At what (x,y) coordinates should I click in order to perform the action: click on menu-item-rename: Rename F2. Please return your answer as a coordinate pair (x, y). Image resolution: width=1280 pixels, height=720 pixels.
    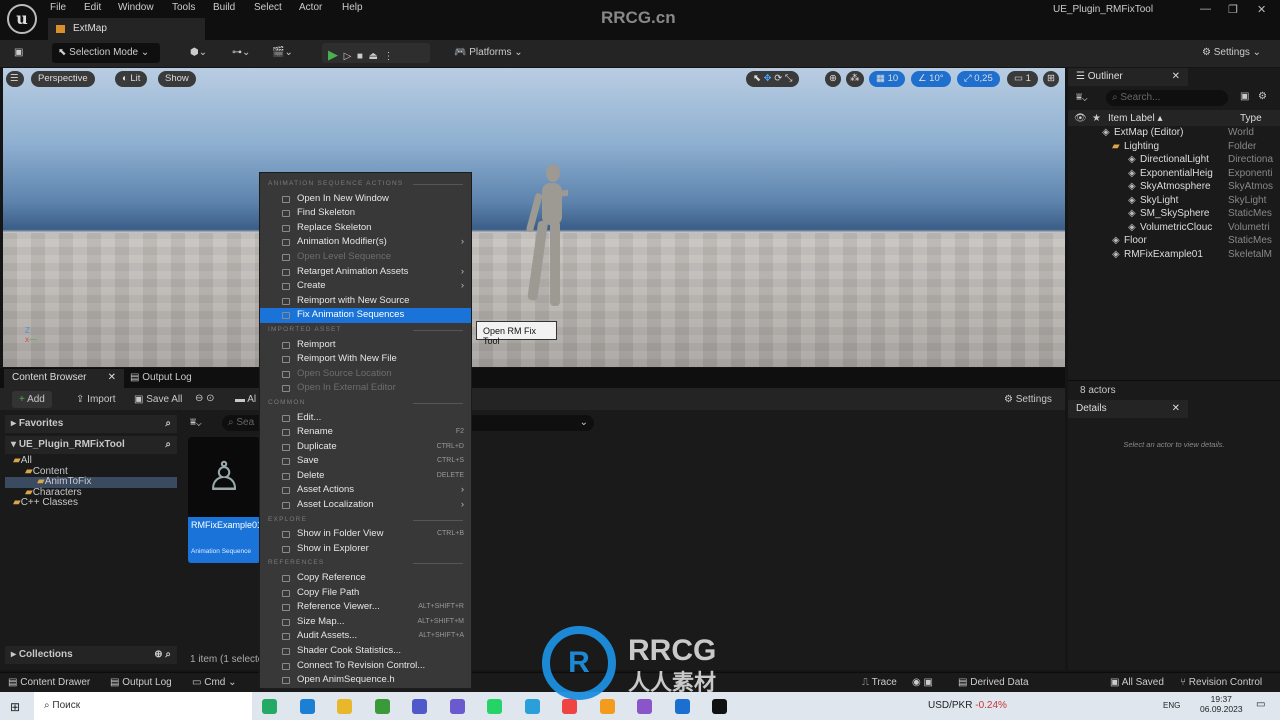
    Looking at the image, I should click on (365, 432).